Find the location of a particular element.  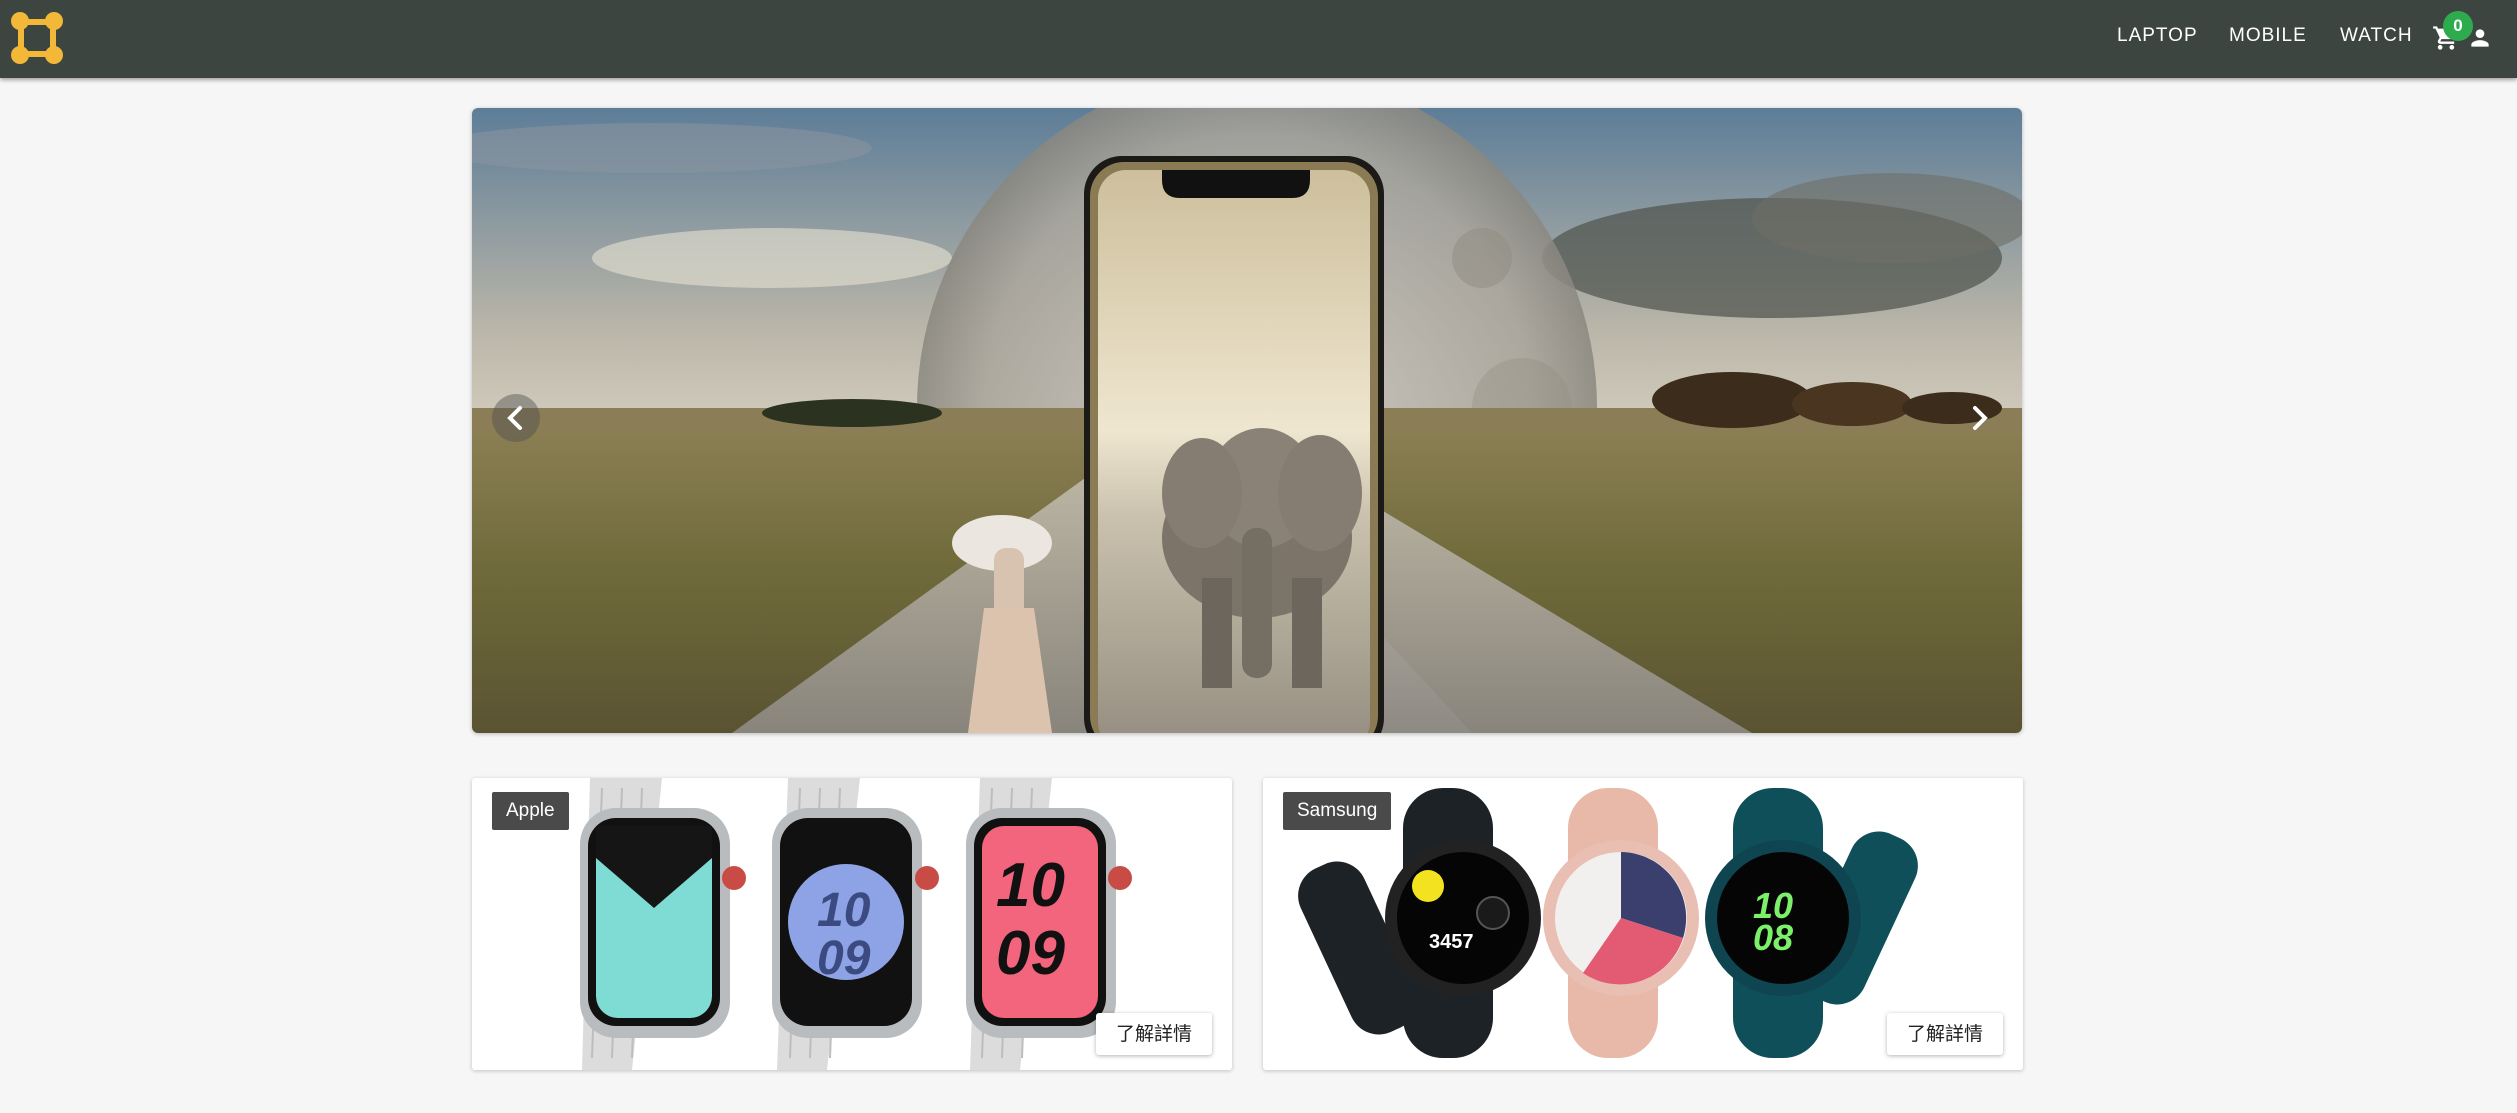

product-card-samsung: 3457 10 08 Samsung 了解詳情 is located at coordinates (1643, 924).